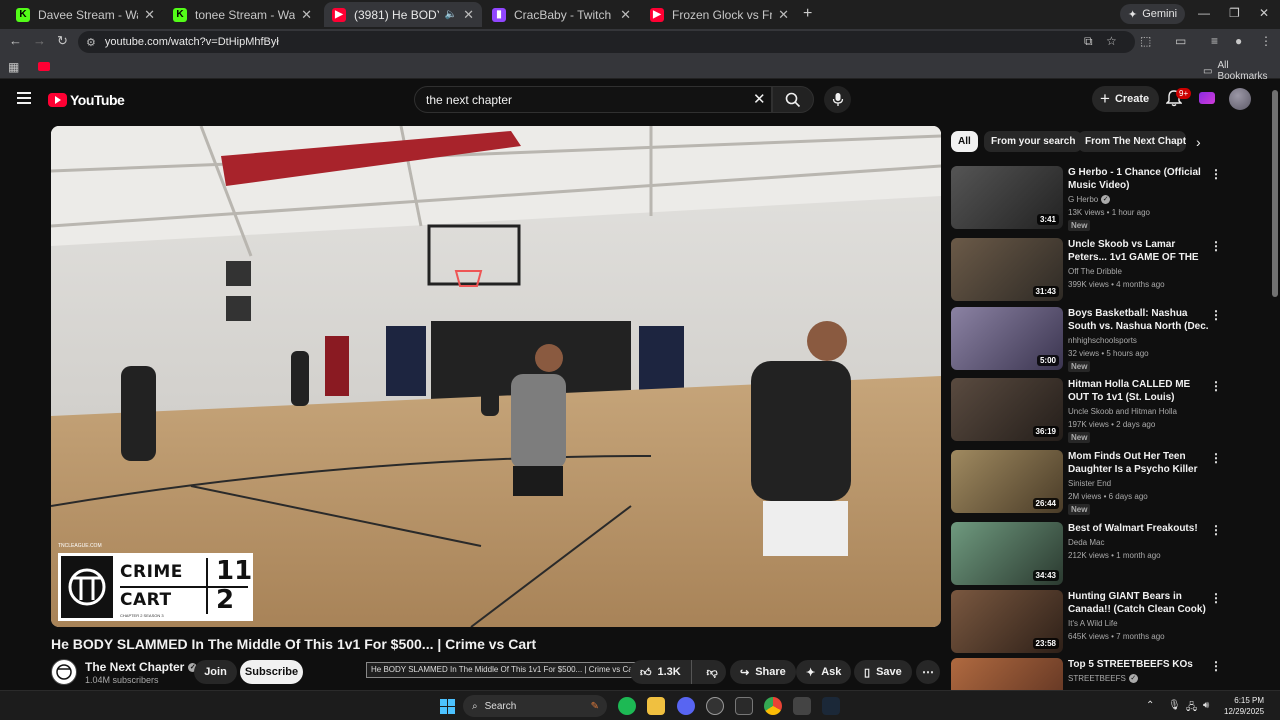 This screenshot has height=720, width=1280. What do you see at coordinates (1275, 193) in the screenshot?
I see `scrollbar-thumb` at bounding box center [1275, 193].